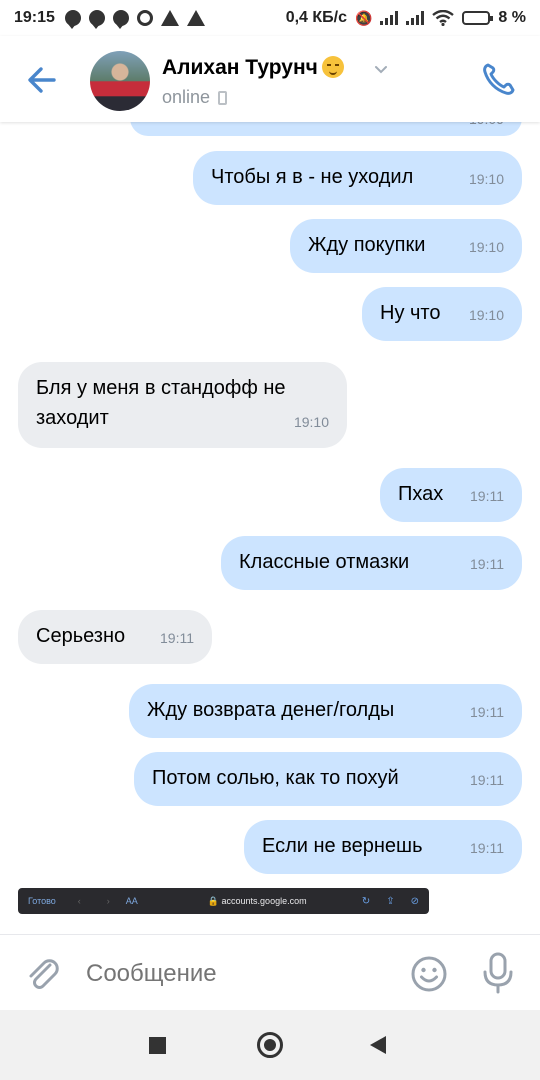  What do you see at coordinates (134, 19) in the screenshot?
I see `notification-icons` at bounding box center [134, 19].